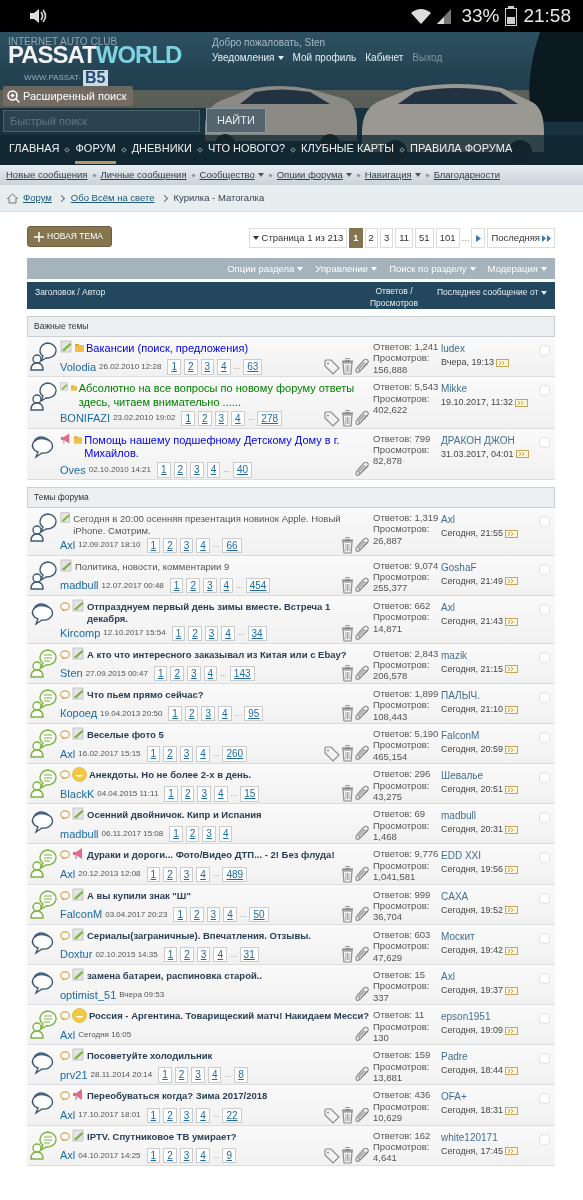 The height and width of the screenshot is (1200, 583). What do you see at coordinates (490, 856) in the screenshot?
I see `last-poster-link: EDD XXI` at bounding box center [490, 856].